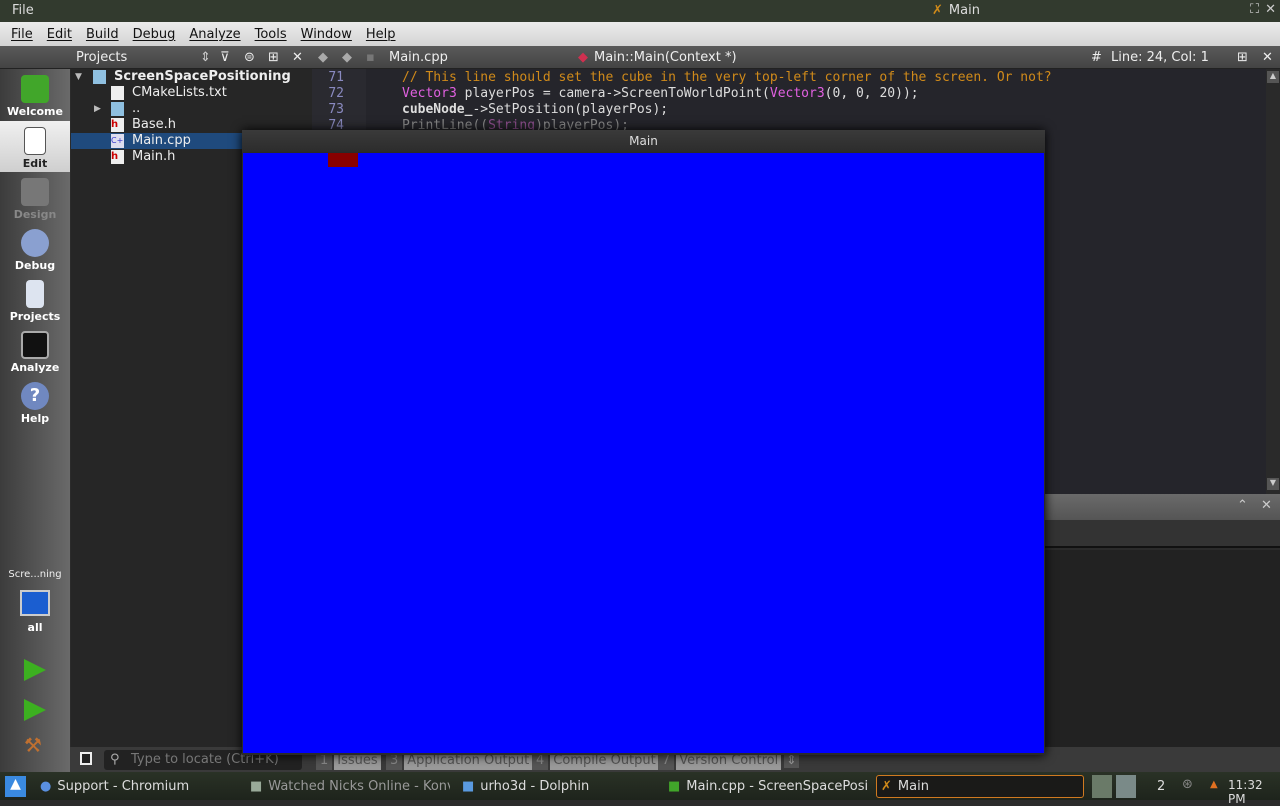 Image resolution: width=1280 pixels, height=806 pixels. Describe the element at coordinates (115, 759) in the screenshot. I see `search-icon: ⚲` at that location.